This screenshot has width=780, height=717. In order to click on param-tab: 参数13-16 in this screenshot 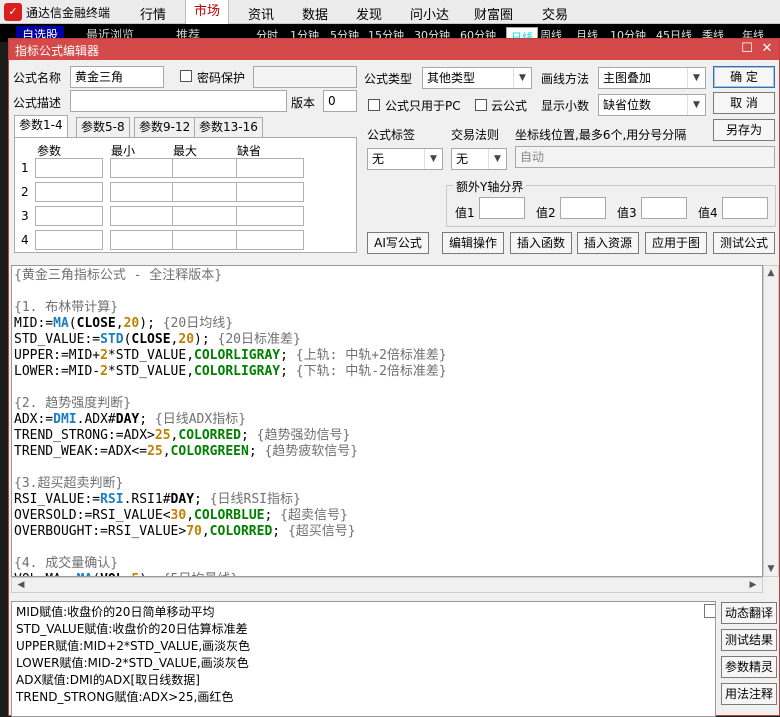, I will do `click(228, 127)`.